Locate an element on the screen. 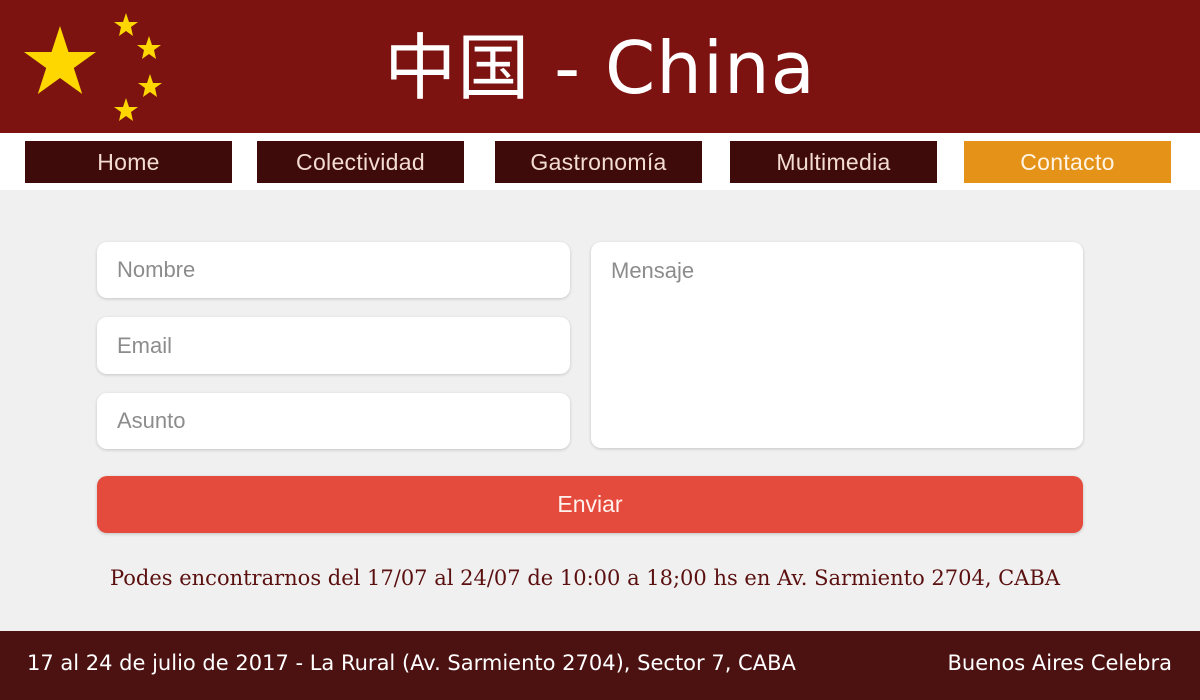  site-title: 中国 - China is located at coordinates (600, 68).